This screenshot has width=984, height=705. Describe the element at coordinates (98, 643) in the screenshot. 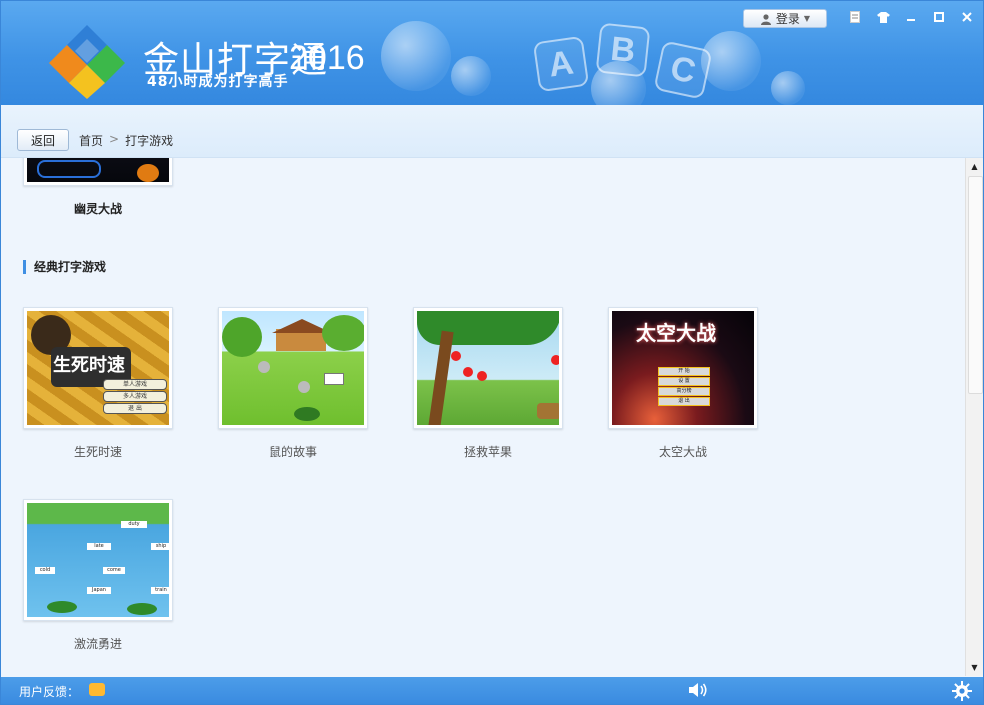

I see `game-label: 激流勇进` at that location.